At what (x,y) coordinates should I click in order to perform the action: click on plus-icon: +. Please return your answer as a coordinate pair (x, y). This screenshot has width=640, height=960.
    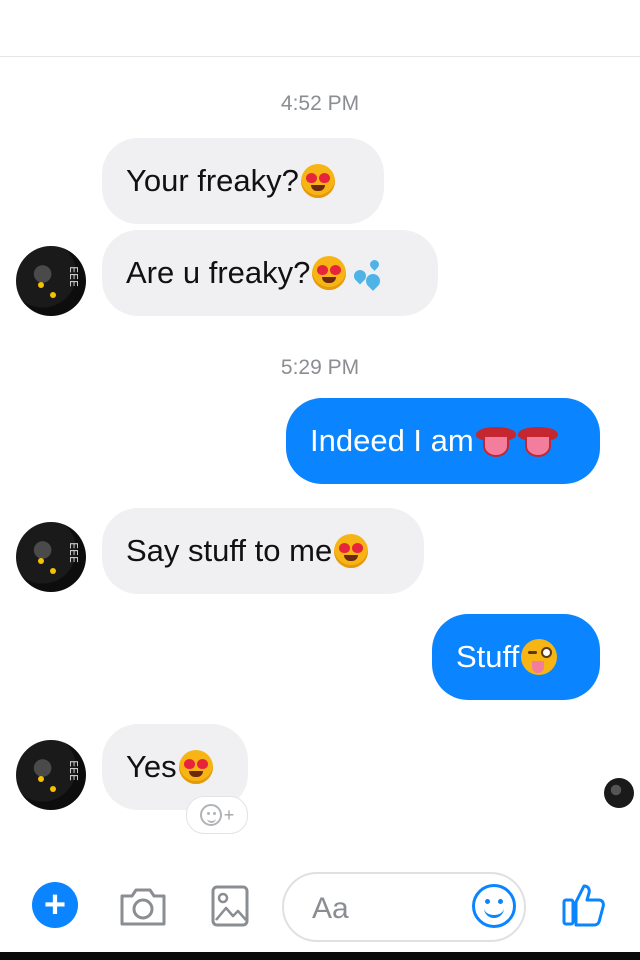
    Looking at the image, I should click on (55, 905).